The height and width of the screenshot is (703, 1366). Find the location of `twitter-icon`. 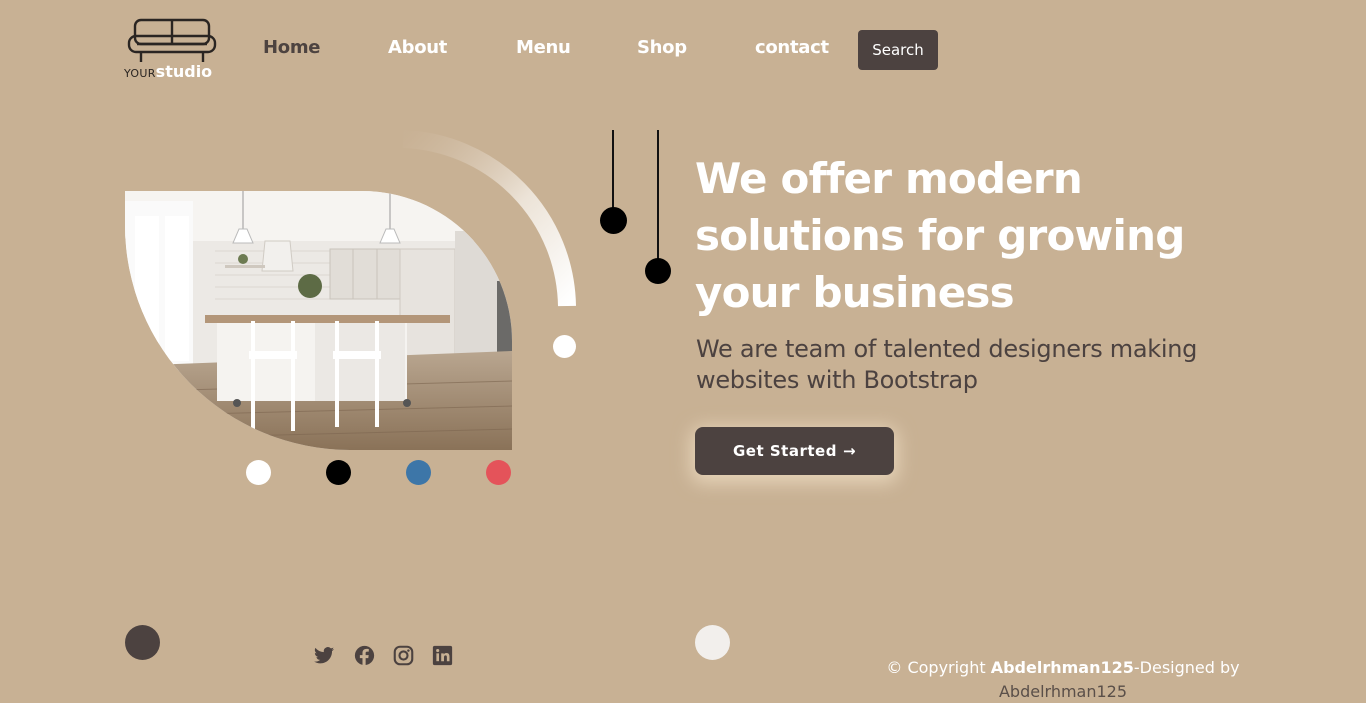

twitter-icon is located at coordinates (324, 655).